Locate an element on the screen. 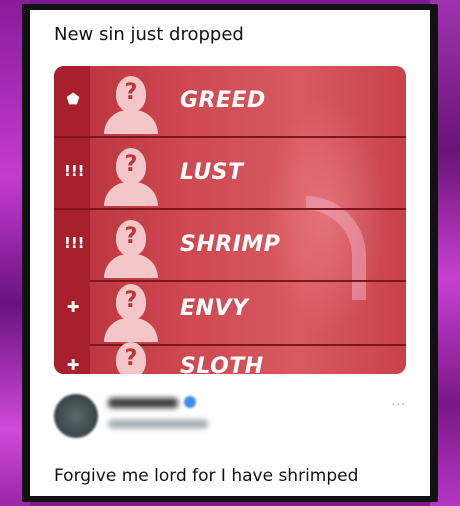 This screenshot has height=506, width=460. verified-badge-icon is located at coordinates (190, 402).